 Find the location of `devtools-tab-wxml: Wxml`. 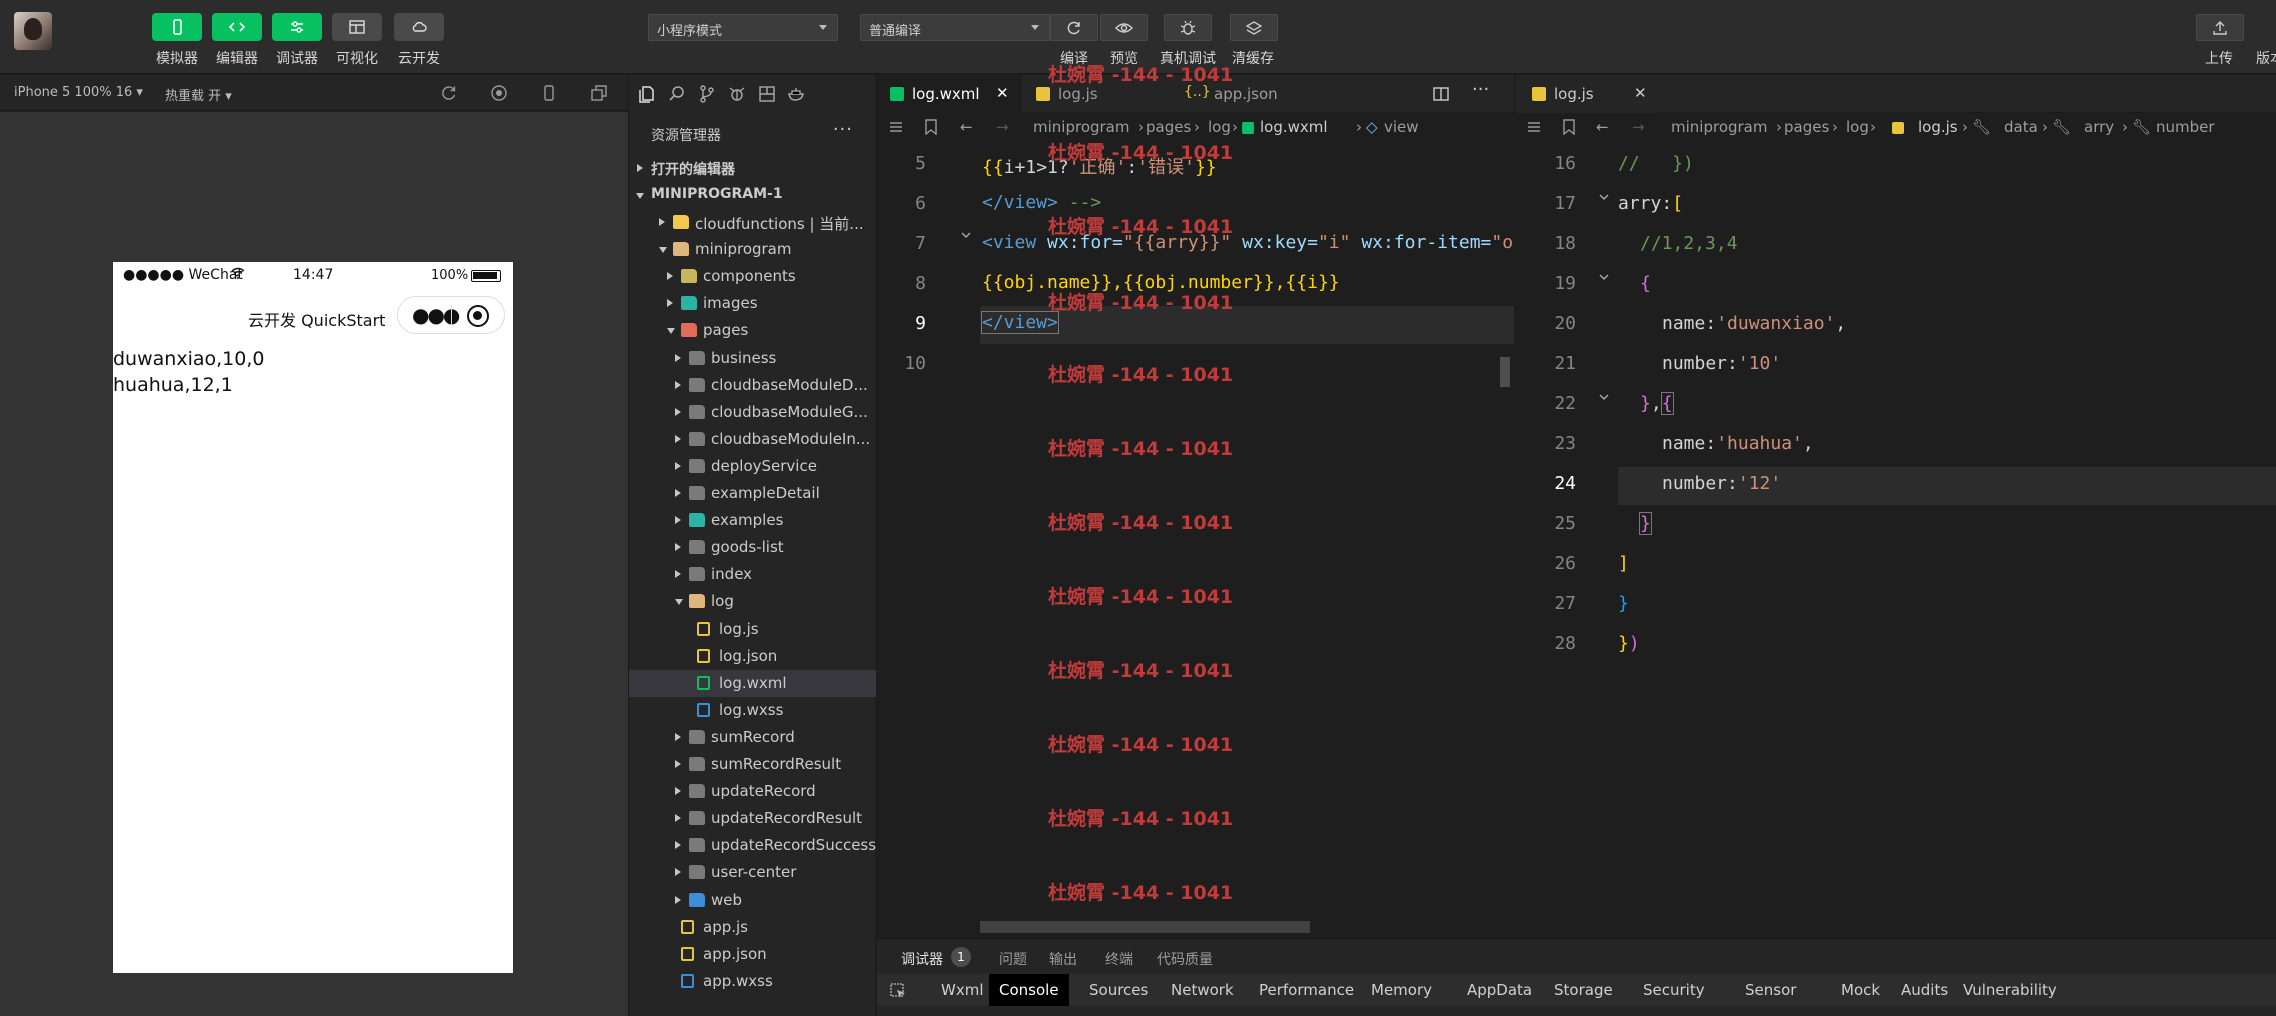

devtools-tab-wxml: Wxml is located at coordinates (962, 990).